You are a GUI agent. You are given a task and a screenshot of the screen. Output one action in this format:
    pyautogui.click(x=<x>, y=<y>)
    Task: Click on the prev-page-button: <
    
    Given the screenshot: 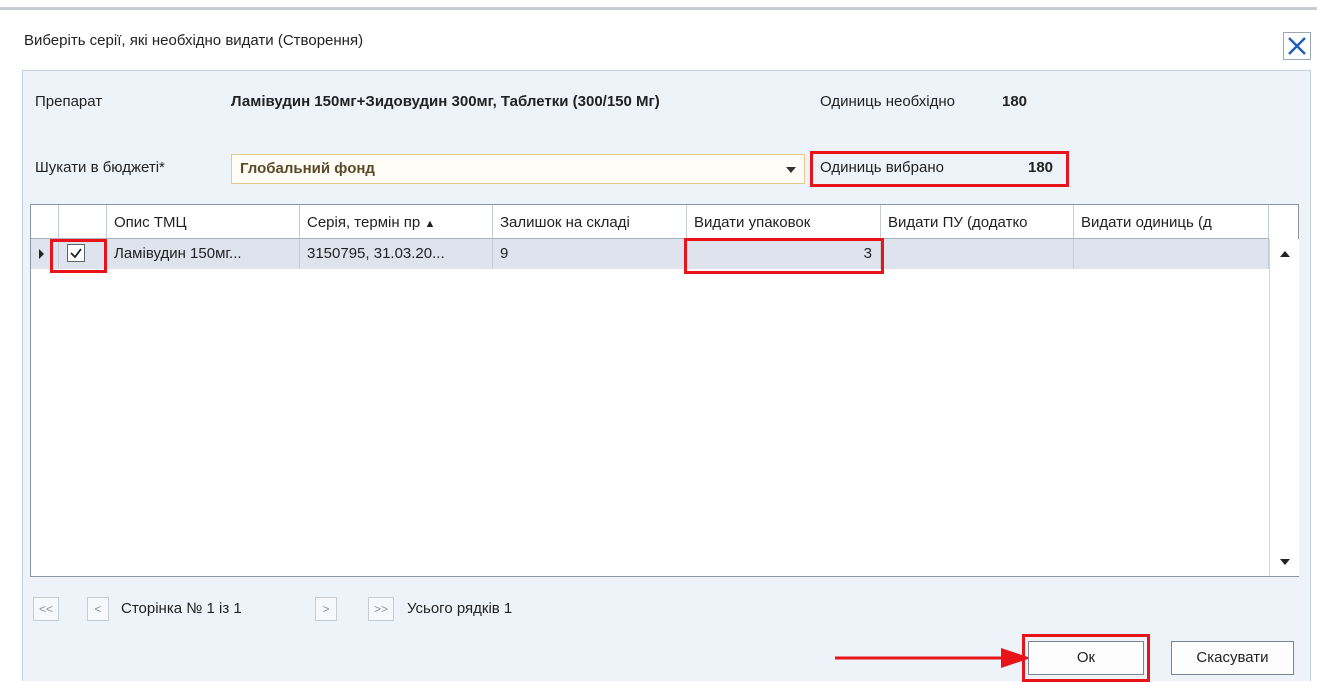 What is the action you would take?
    pyautogui.click(x=98, y=609)
    